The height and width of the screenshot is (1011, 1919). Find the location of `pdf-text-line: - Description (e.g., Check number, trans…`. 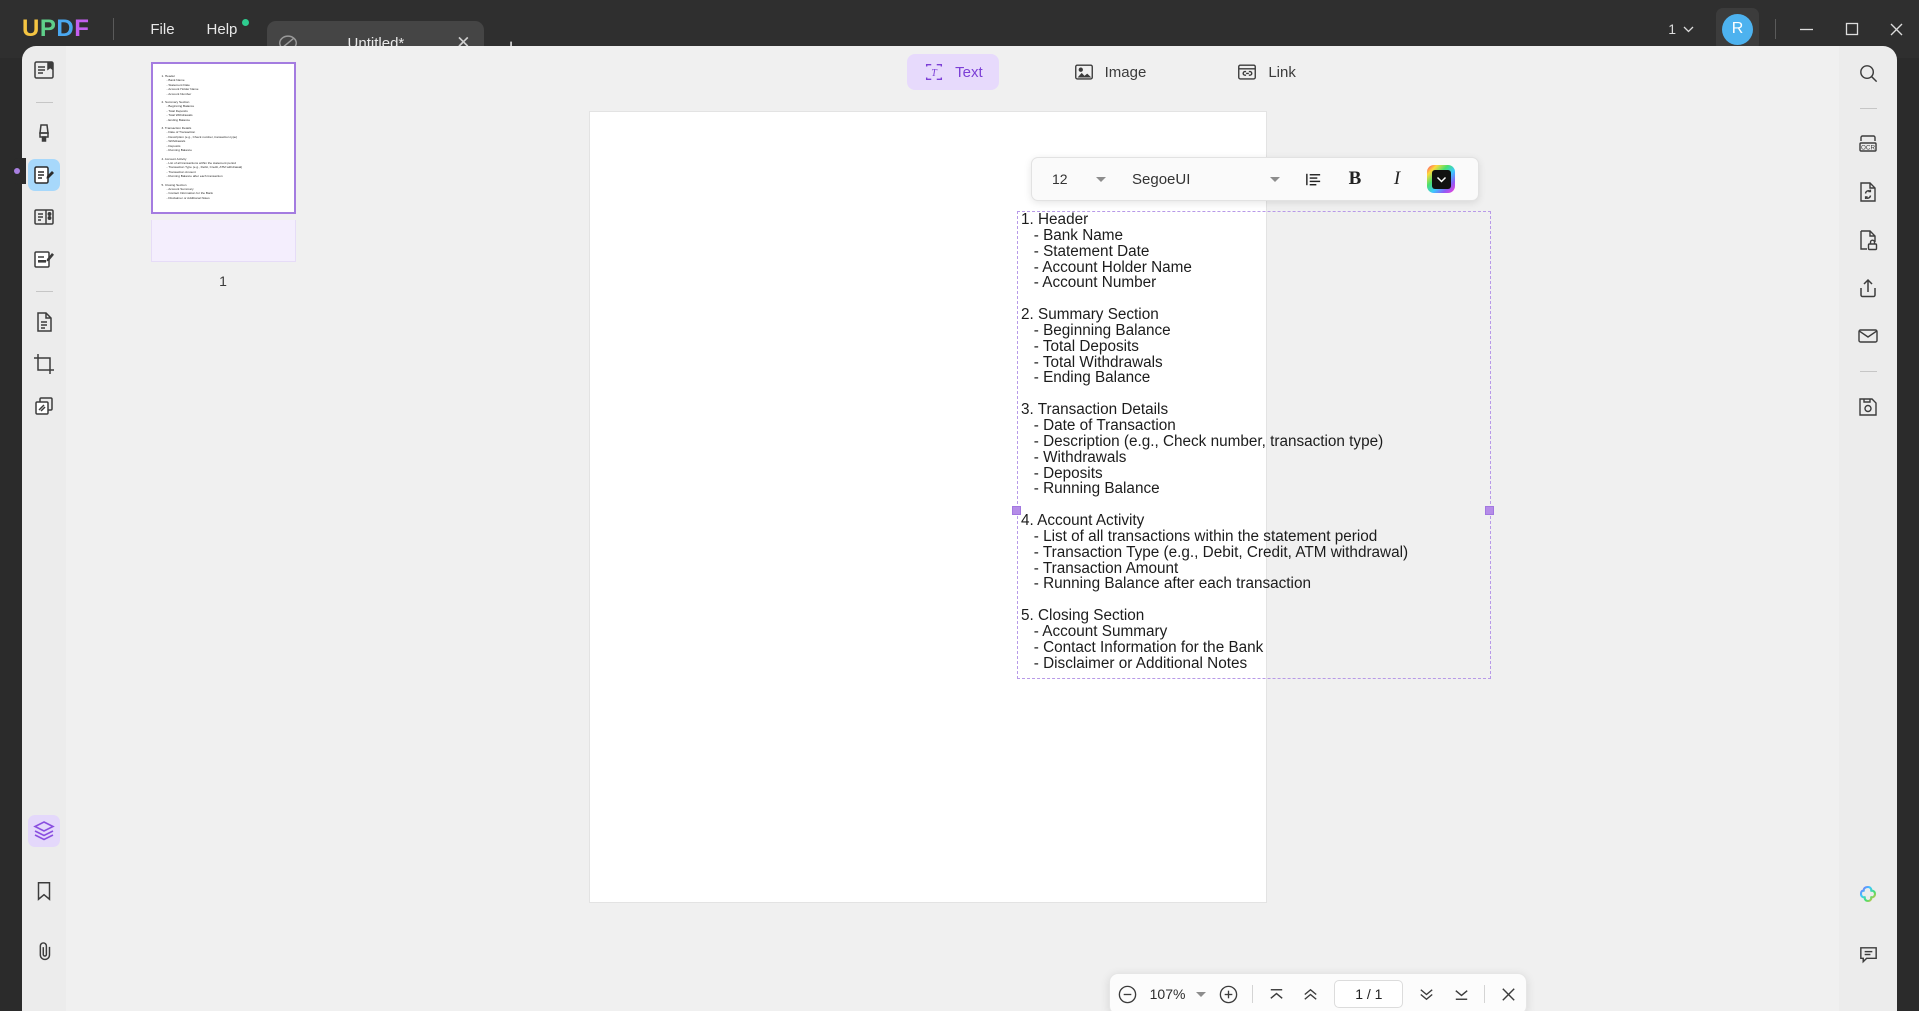

pdf-text-line: - Description (e.g., Check number, trans… is located at coordinates (1202, 441).